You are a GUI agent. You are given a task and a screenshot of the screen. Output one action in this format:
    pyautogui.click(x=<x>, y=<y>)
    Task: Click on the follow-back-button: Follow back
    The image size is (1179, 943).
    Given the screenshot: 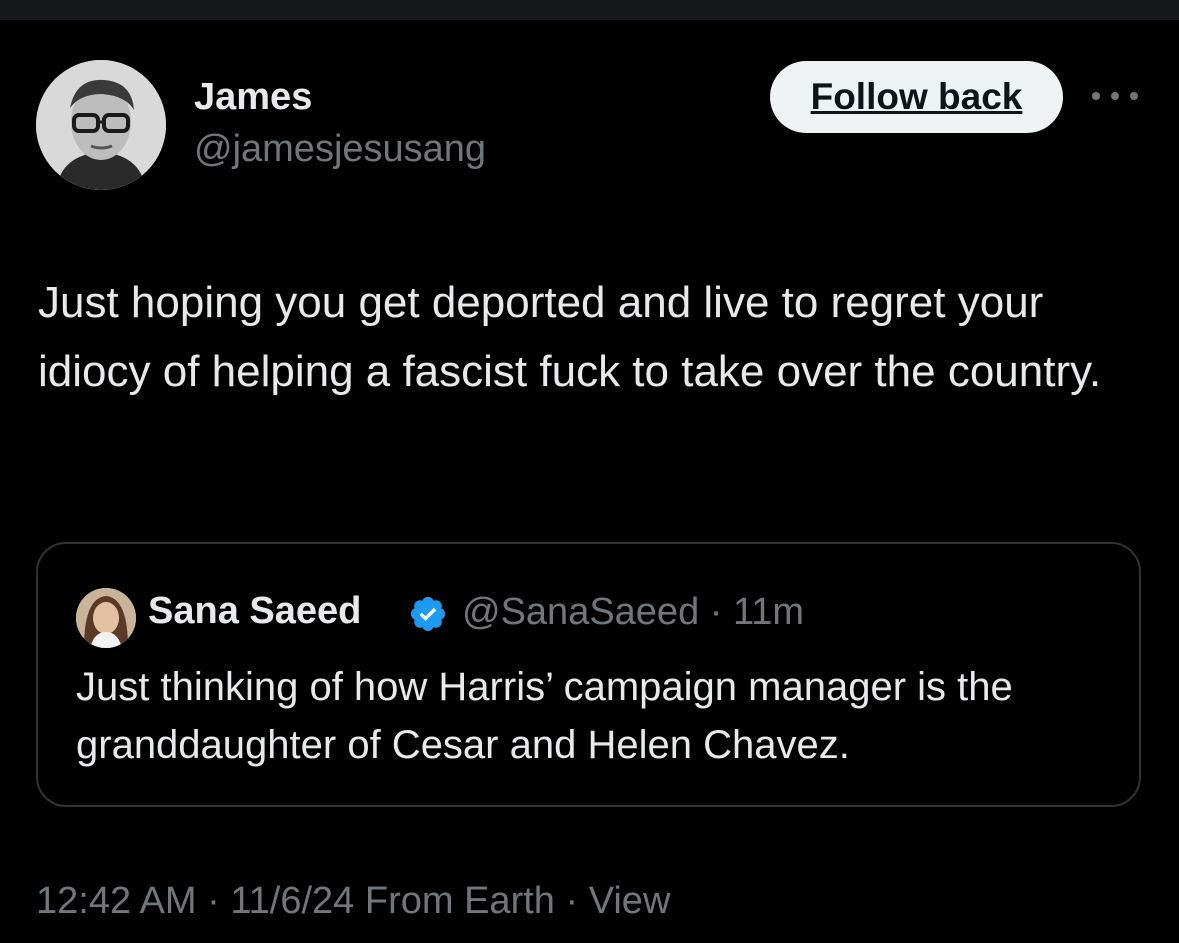 What is the action you would take?
    pyautogui.click(x=916, y=97)
    